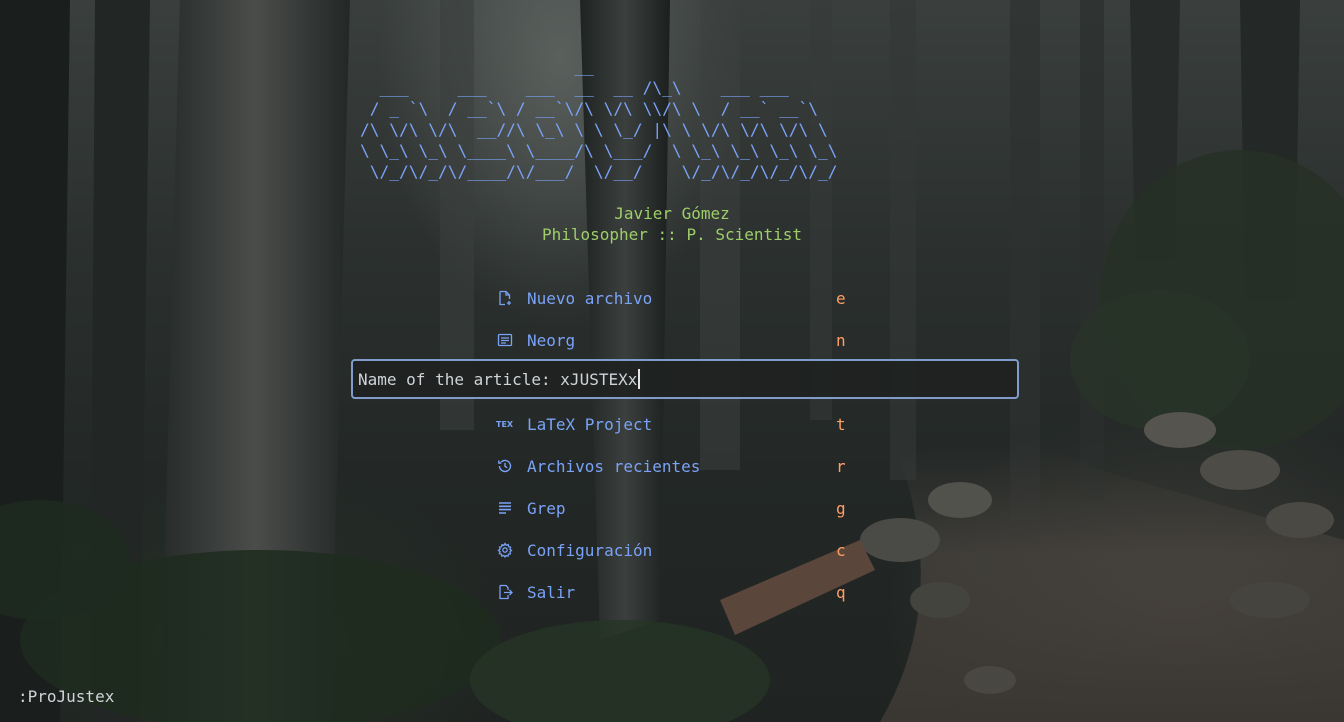  I want to click on menu-shortcut-key: g, so click(841, 508).